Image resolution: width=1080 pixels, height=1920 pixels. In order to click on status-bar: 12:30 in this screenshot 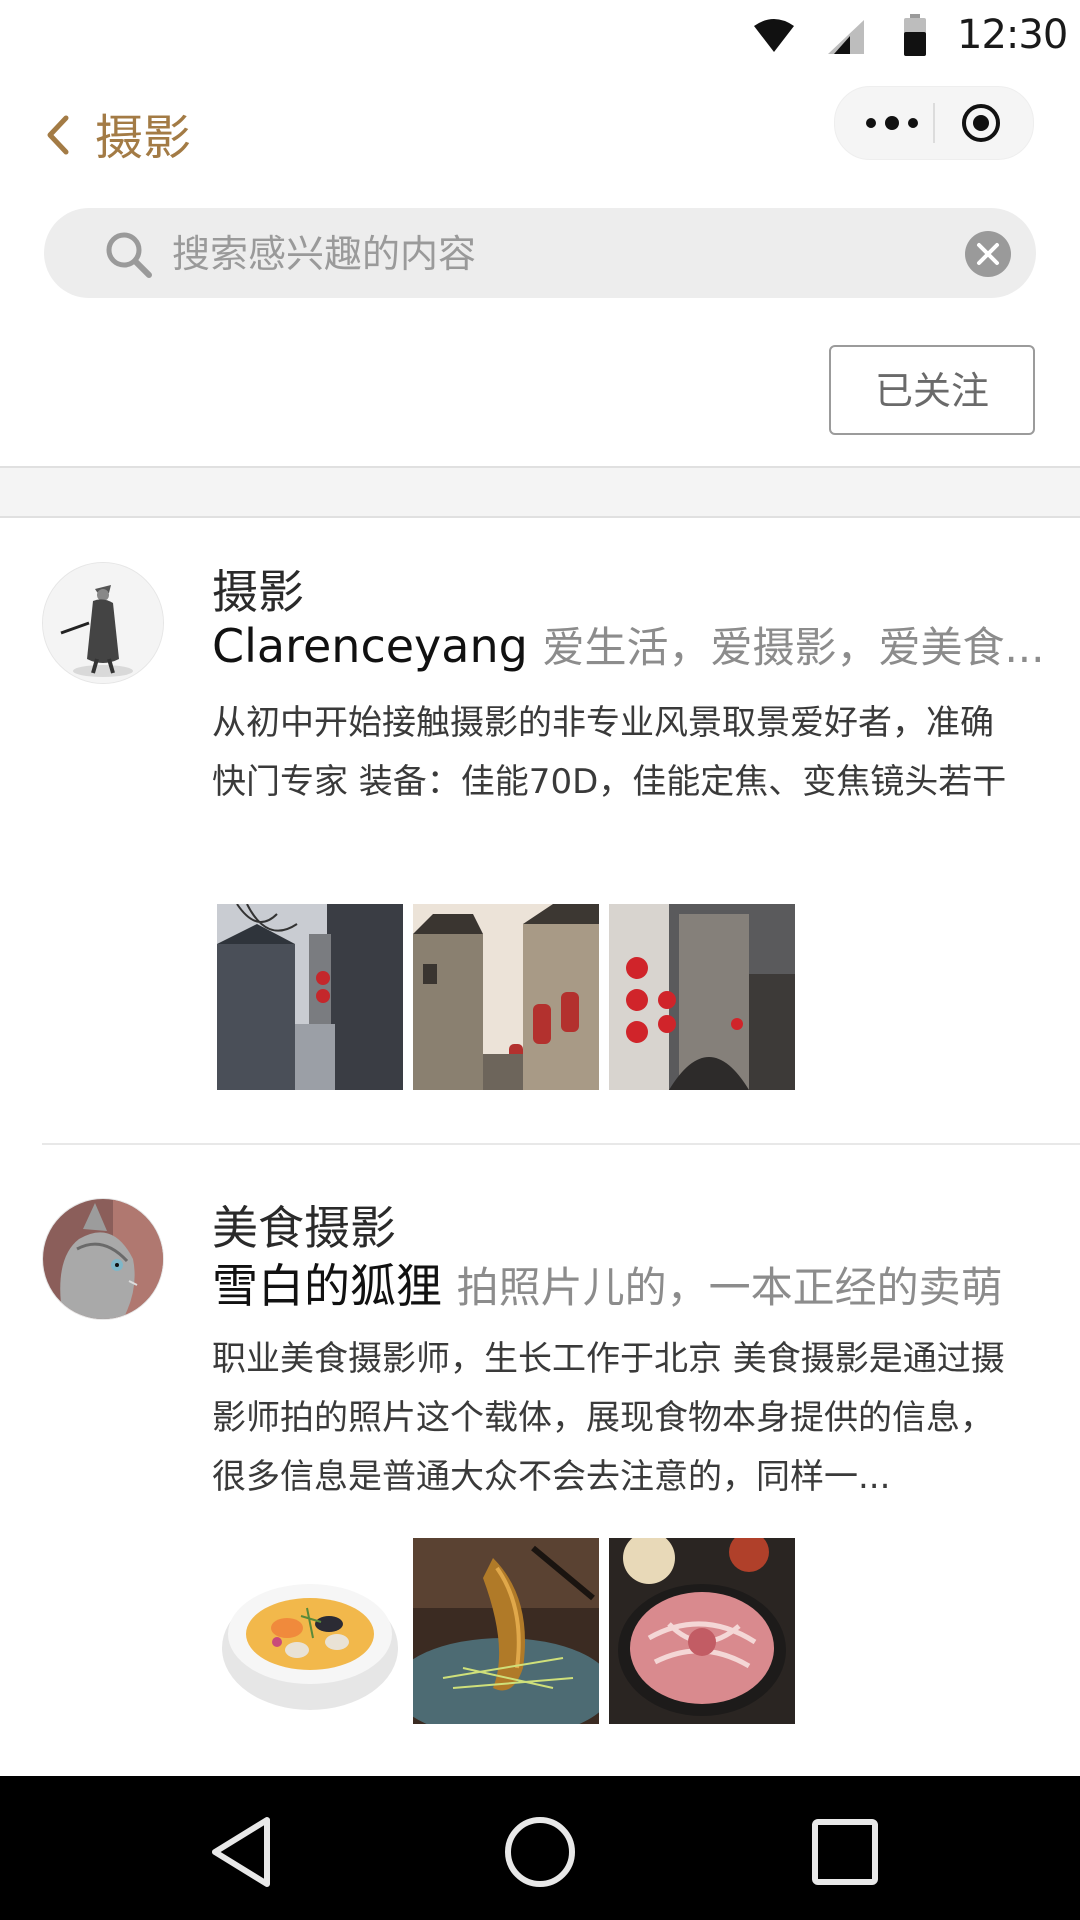, I will do `click(540, 36)`.